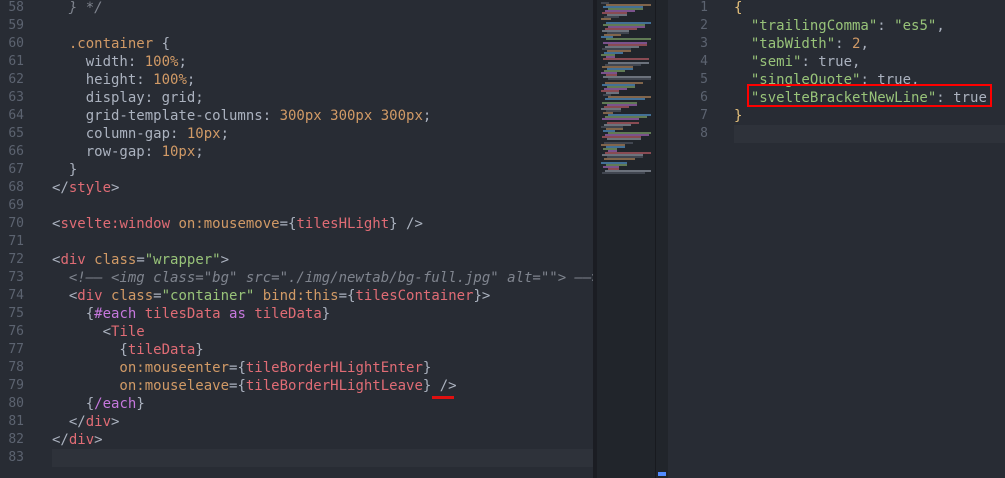 This screenshot has height=478, width=1005. What do you see at coordinates (322, 44) in the screenshot?
I see `code-line: .container {` at bounding box center [322, 44].